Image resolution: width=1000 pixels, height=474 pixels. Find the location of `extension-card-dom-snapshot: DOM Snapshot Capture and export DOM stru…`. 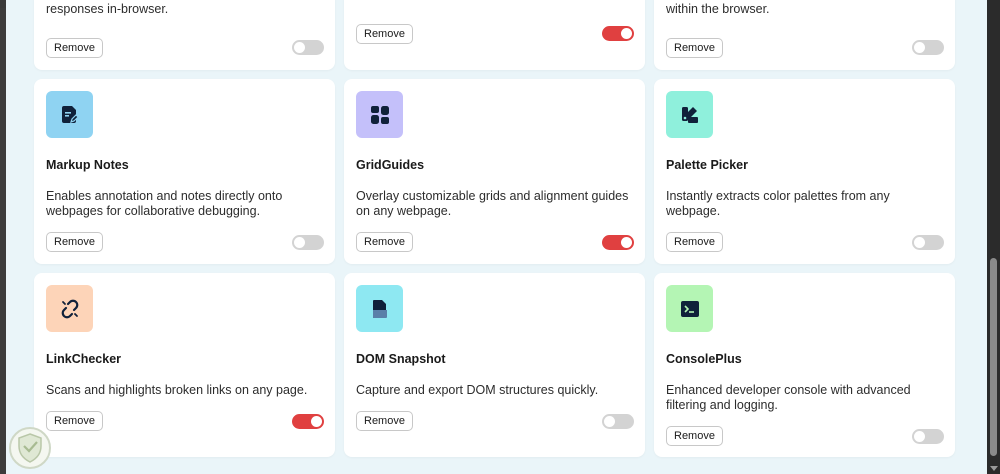

extension-card-dom-snapshot: DOM Snapshot Capture and export DOM stru… is located at coordinates (494, 365).